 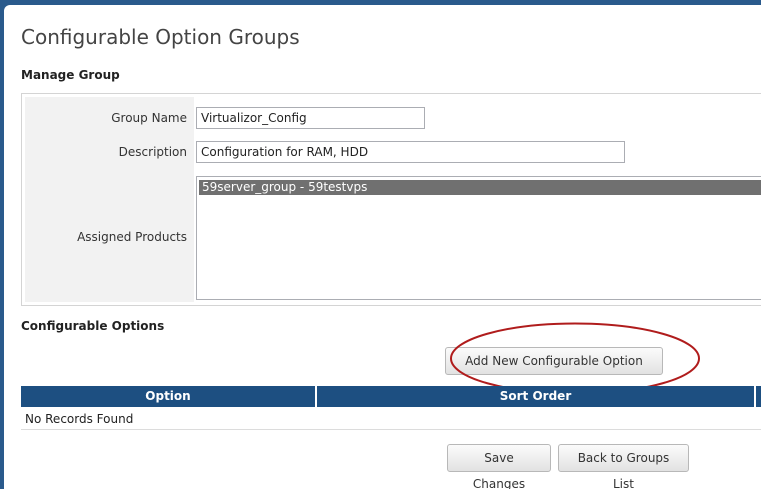 What do you see at coordinates (169, 396) in the screenshot?
I see `column-option: Option` at bounding box center [169, 396].